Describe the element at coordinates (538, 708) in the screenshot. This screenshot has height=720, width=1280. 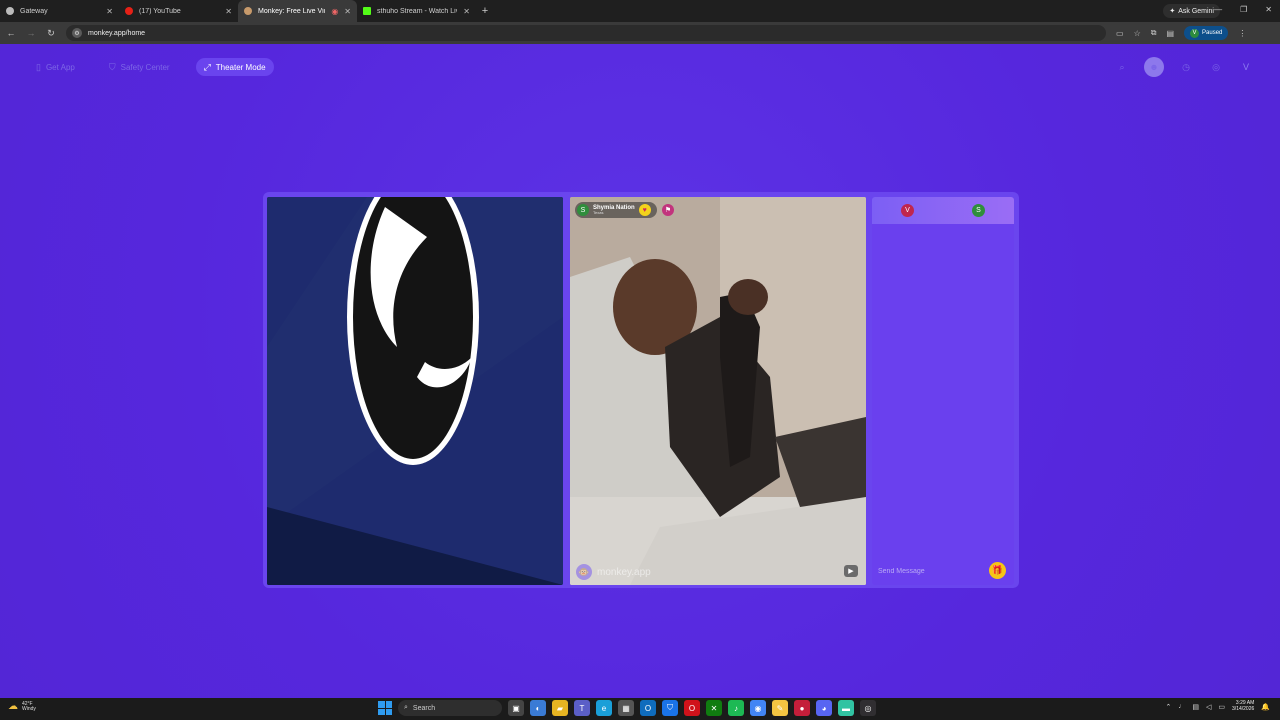
I see `copilot-icon: ◐` at that location.